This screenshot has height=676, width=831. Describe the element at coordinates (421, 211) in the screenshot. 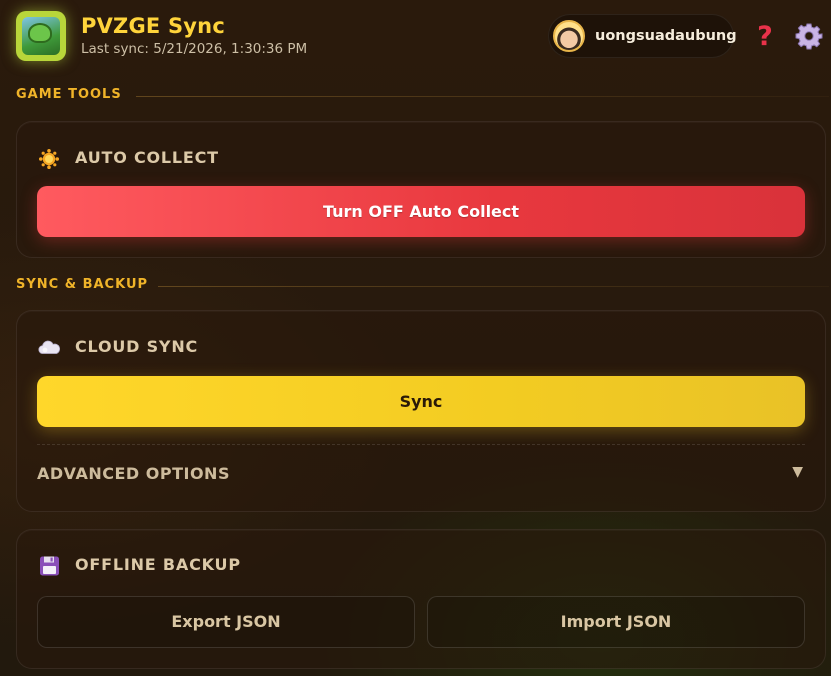

I see `toggle-auto-collect-button: Turn OFF Auto Collect` at that location.